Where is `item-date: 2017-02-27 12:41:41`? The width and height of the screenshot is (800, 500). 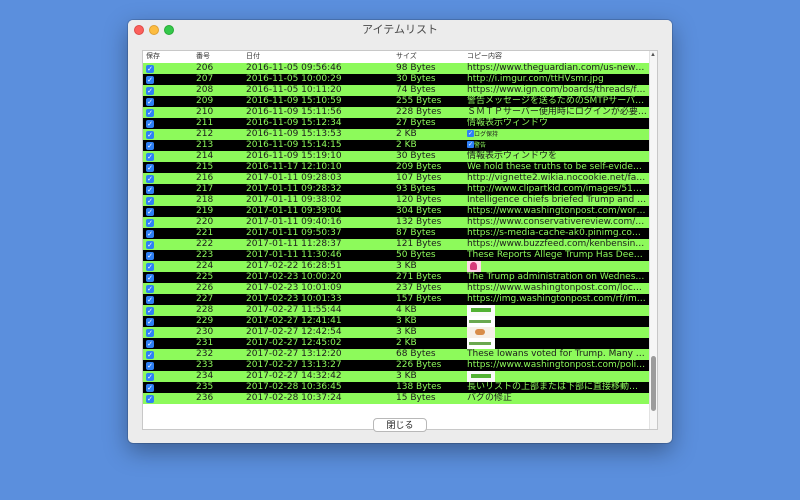 item-date: 2017-02-27 12:41:41 is located at coordinates (294, 321).